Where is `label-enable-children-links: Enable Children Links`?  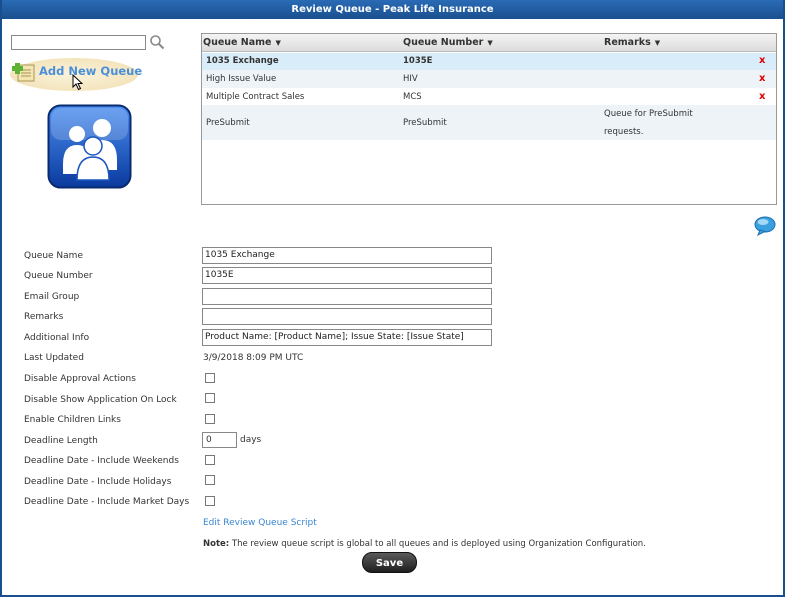
label-enable-children-links: Enable Children Links is located at coordinates (72, 420).